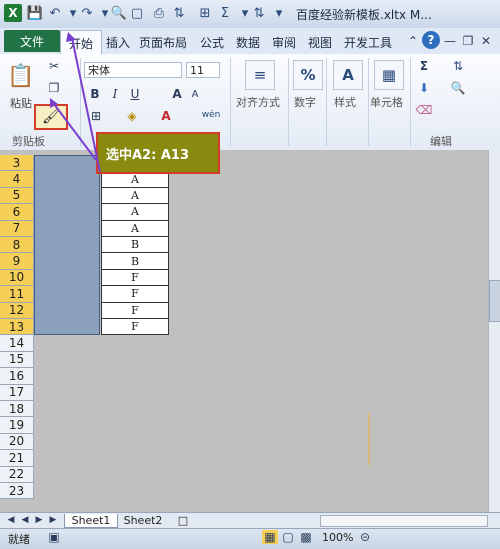  What do you see at coordinates (250, 538) in the screenshot?
I see `status-bar` at bounding box center [250, 538].